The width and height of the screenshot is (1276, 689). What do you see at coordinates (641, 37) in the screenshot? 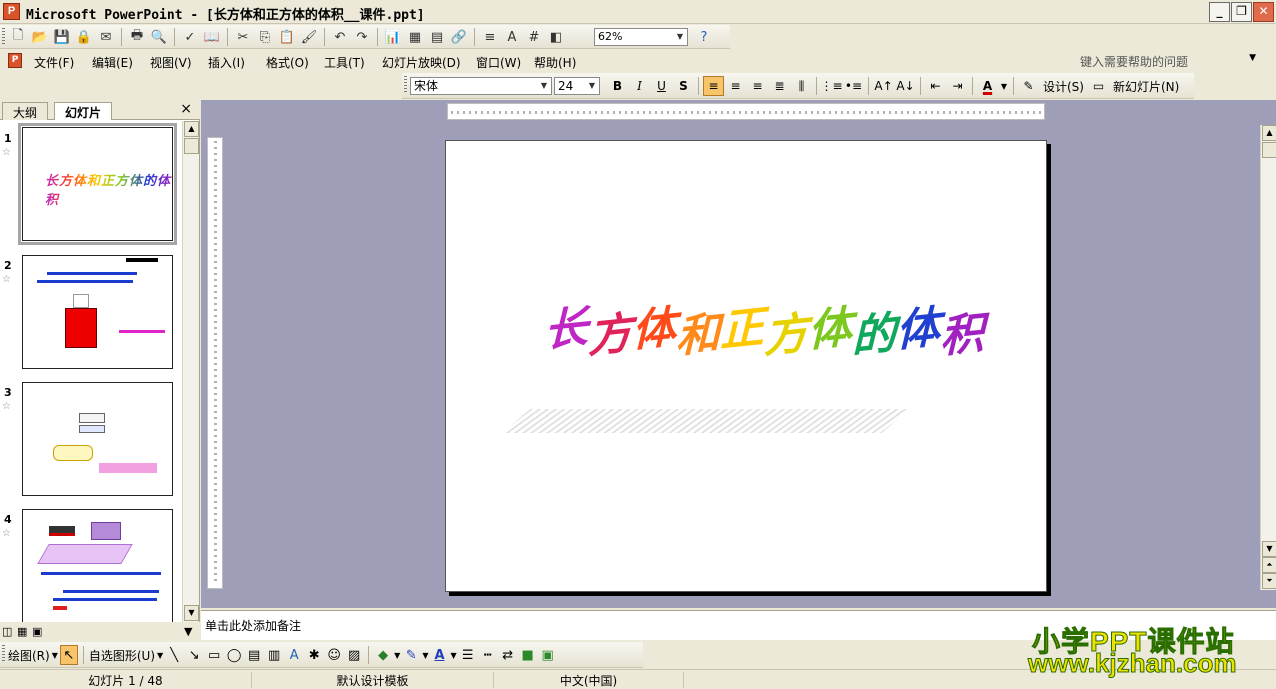
I see `zoom-select: 62% ▼` at bounding box center [641, 37].